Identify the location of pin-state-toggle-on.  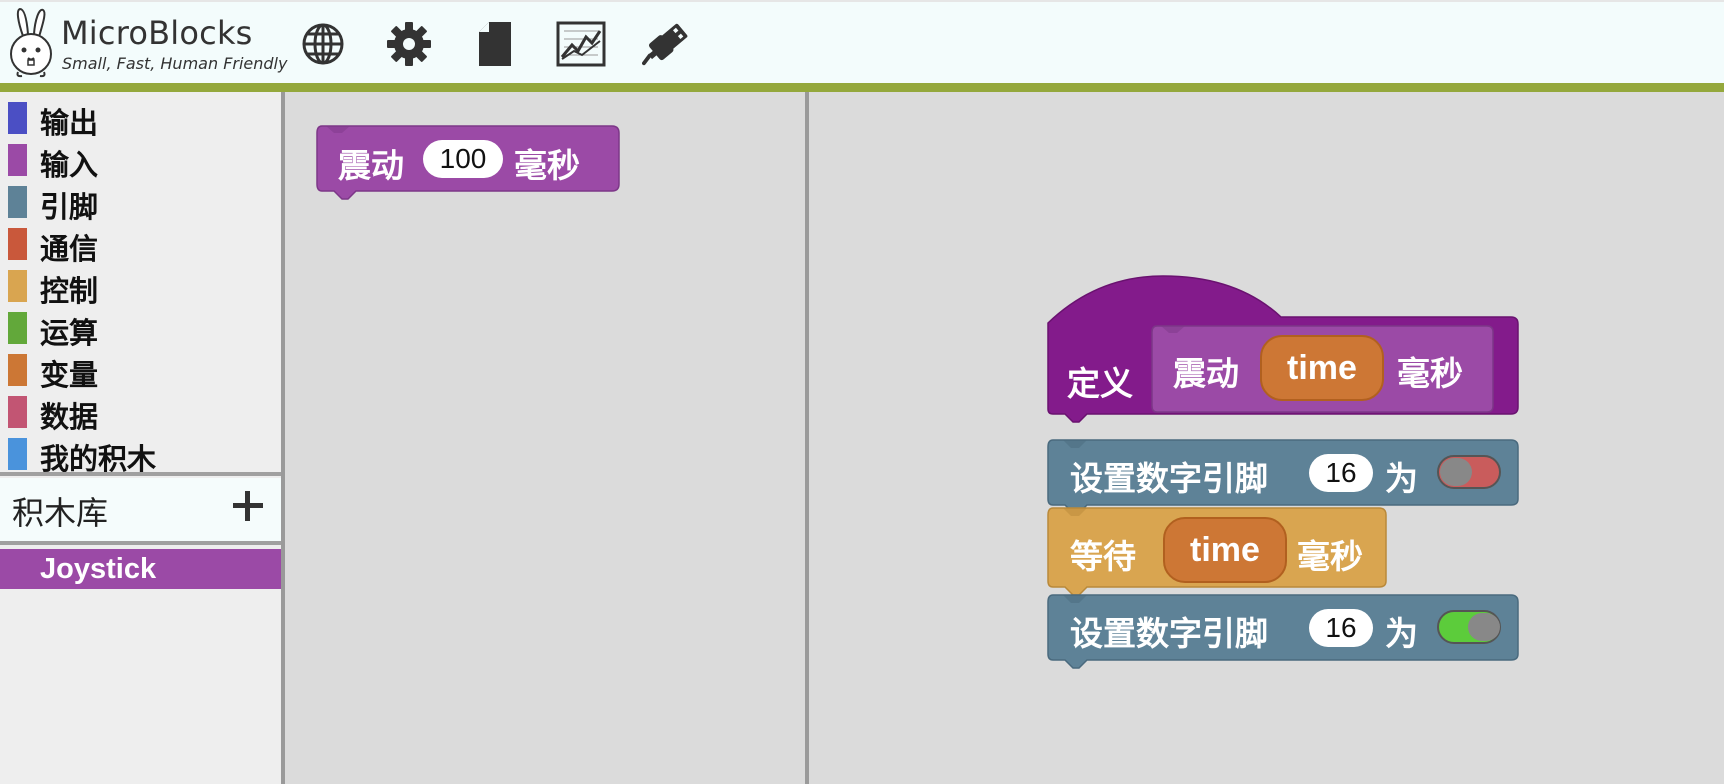
(1469, 627).